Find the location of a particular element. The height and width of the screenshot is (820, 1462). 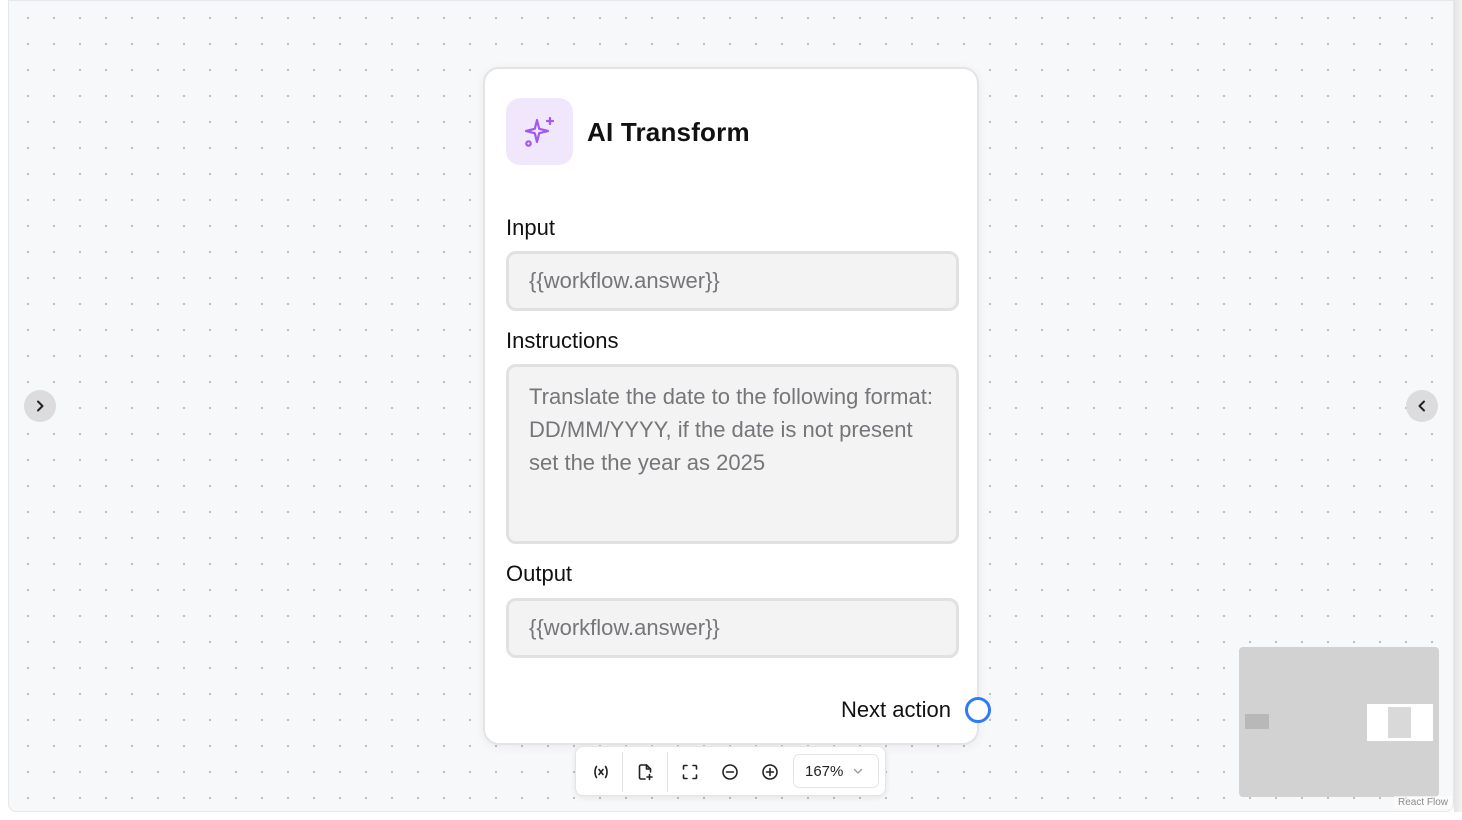

add-file-icon is located at coordinates (645, 772).